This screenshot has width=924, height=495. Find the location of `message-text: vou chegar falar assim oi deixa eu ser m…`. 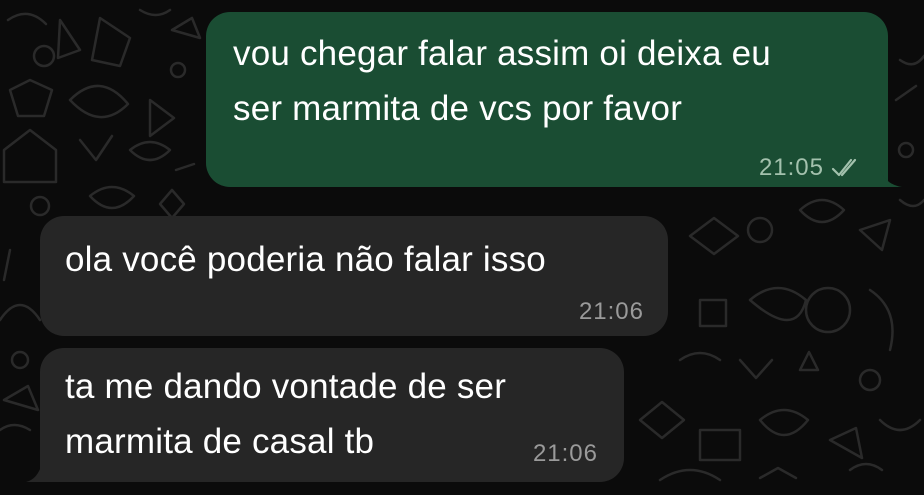

message-text: vou chegar falar assim oi deixa eu ser m… is located at coordinates (502, 81).